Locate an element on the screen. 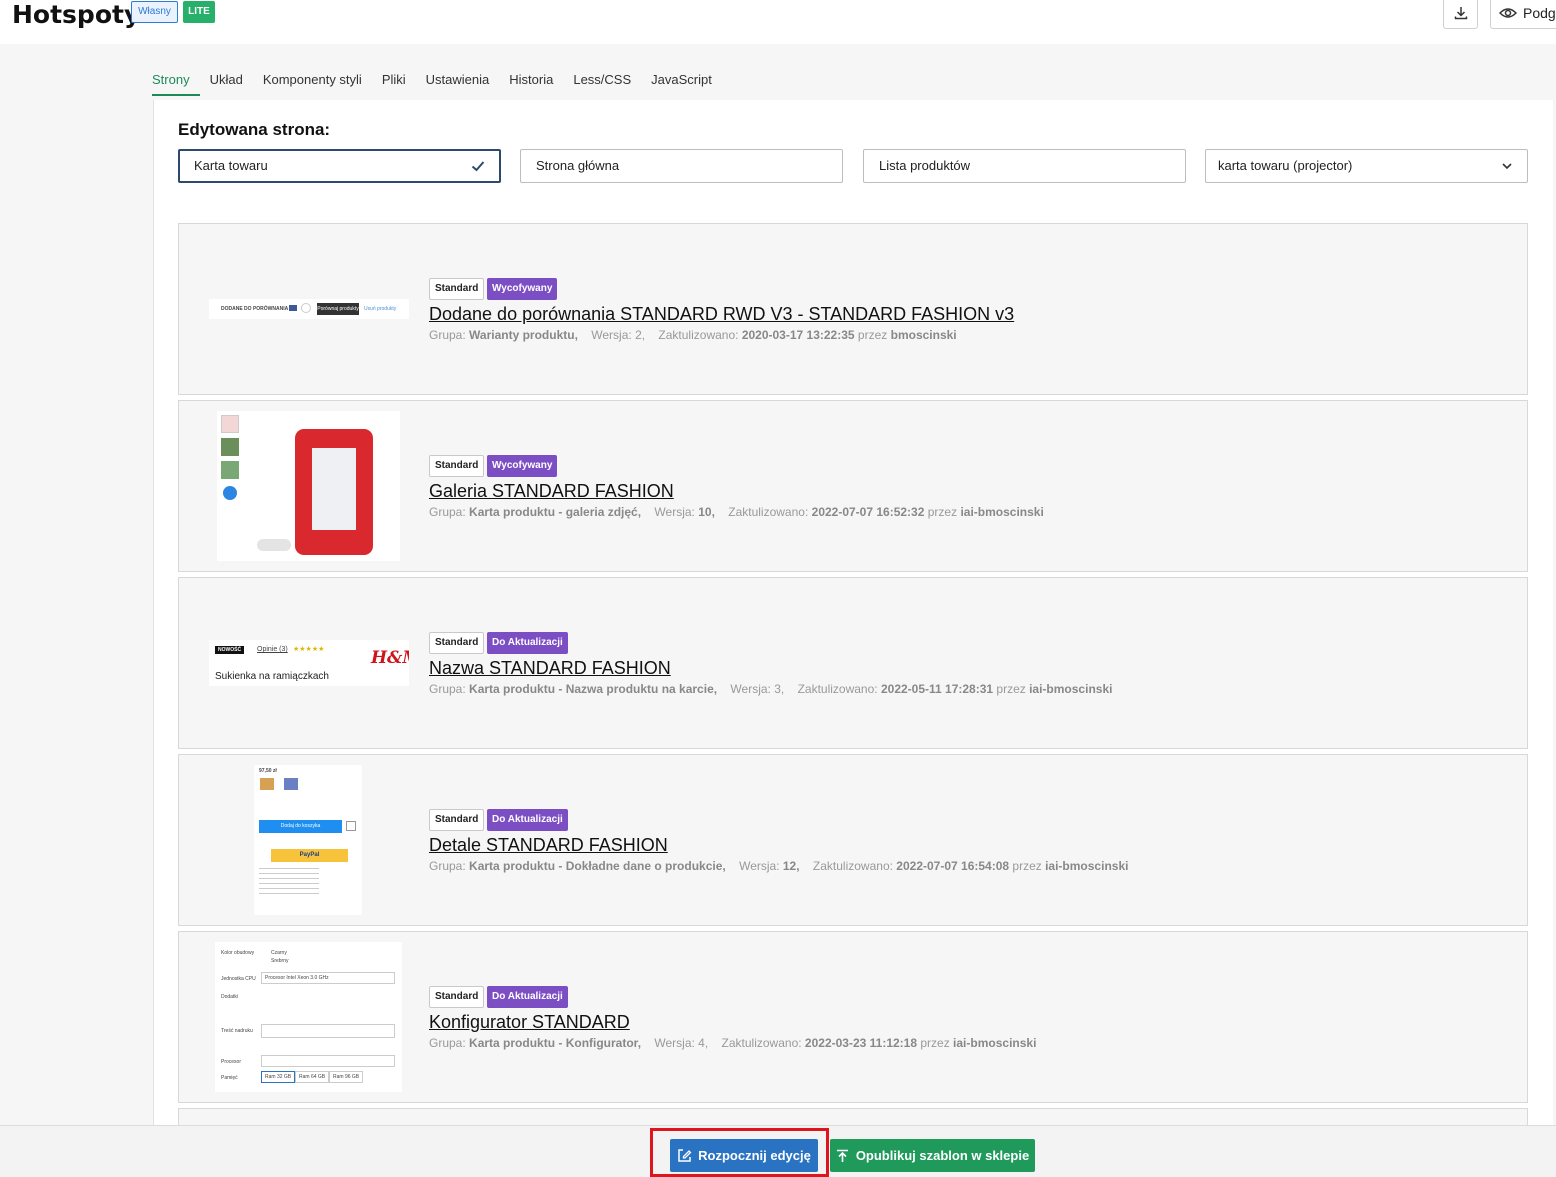  updated-value: 2020-03-17 13:22:35 is located at coordinates (798, 335).